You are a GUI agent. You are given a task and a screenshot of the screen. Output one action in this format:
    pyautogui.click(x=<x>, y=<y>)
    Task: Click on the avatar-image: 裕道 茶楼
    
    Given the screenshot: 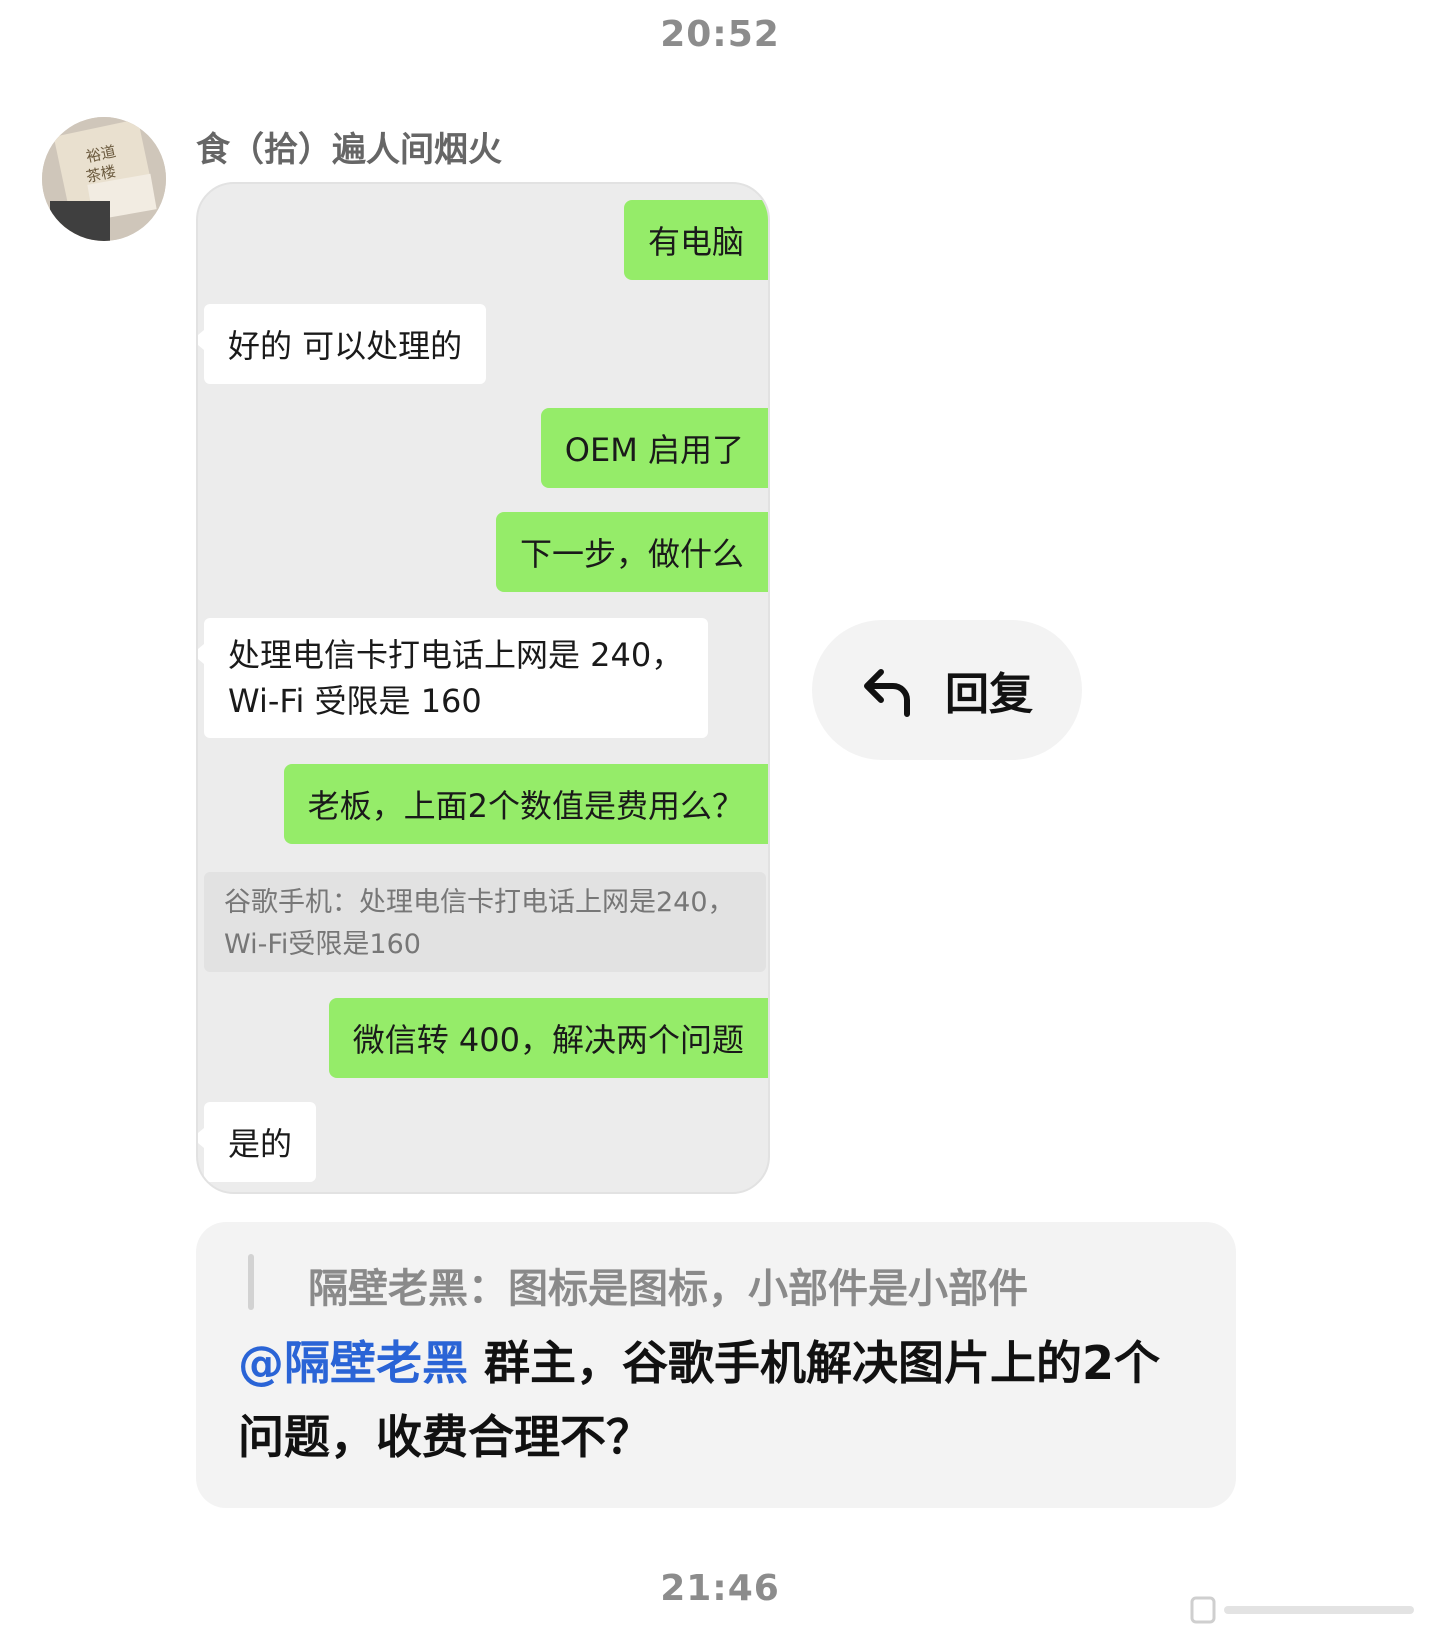 What is the action you would take?
    pyautogui.click(x=104, y=179)
    